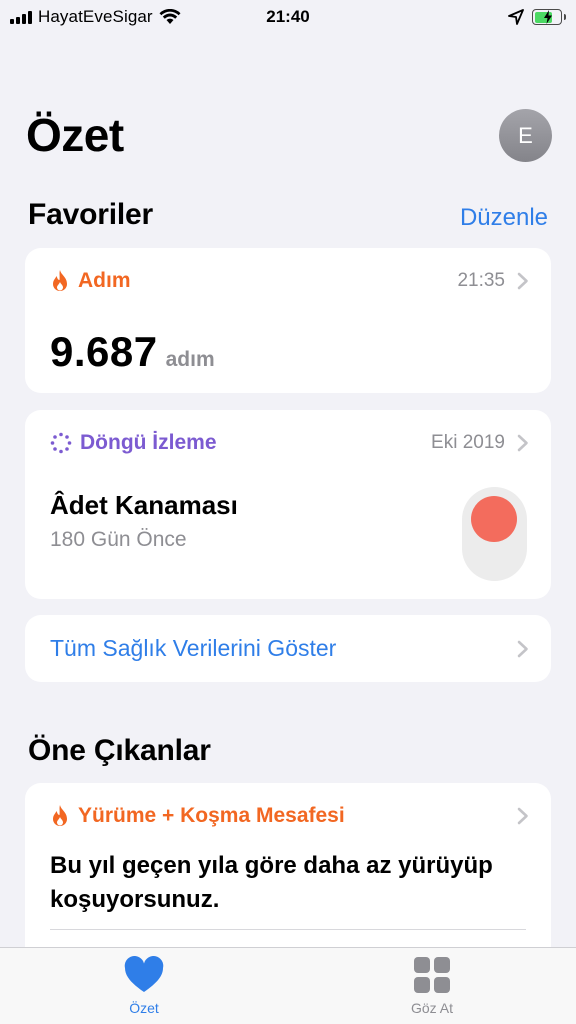 The width and height of the screenshot is (576, 1024). What do you see at coordinates (118, 539) in the screenshot?
I see `cycle-subtitle: 180 Gün Önce` at bounding box center [118, 539].